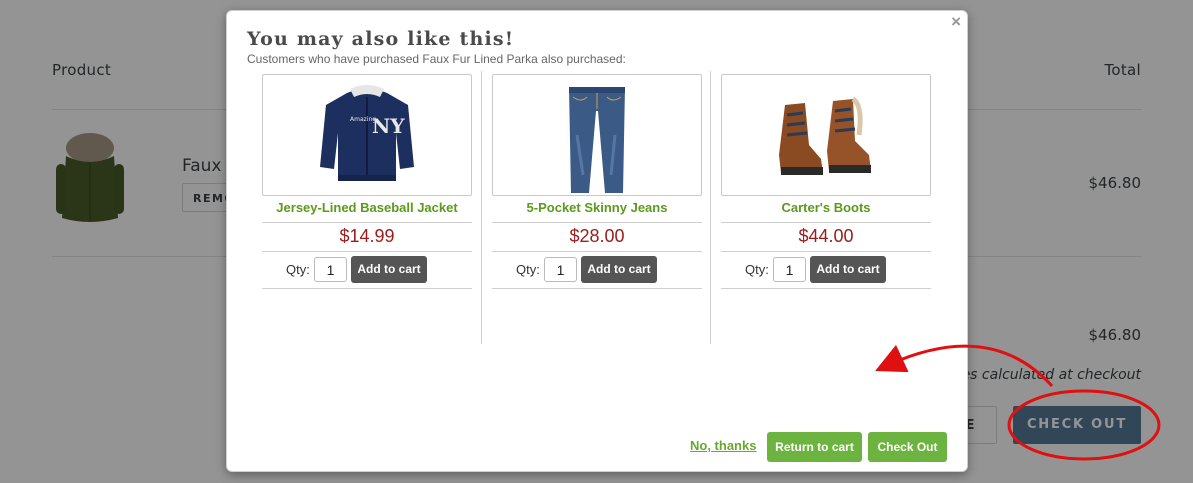 This screenshot has height=483, width=1193. I want to click on close-icon: ×, so click(956, 22).